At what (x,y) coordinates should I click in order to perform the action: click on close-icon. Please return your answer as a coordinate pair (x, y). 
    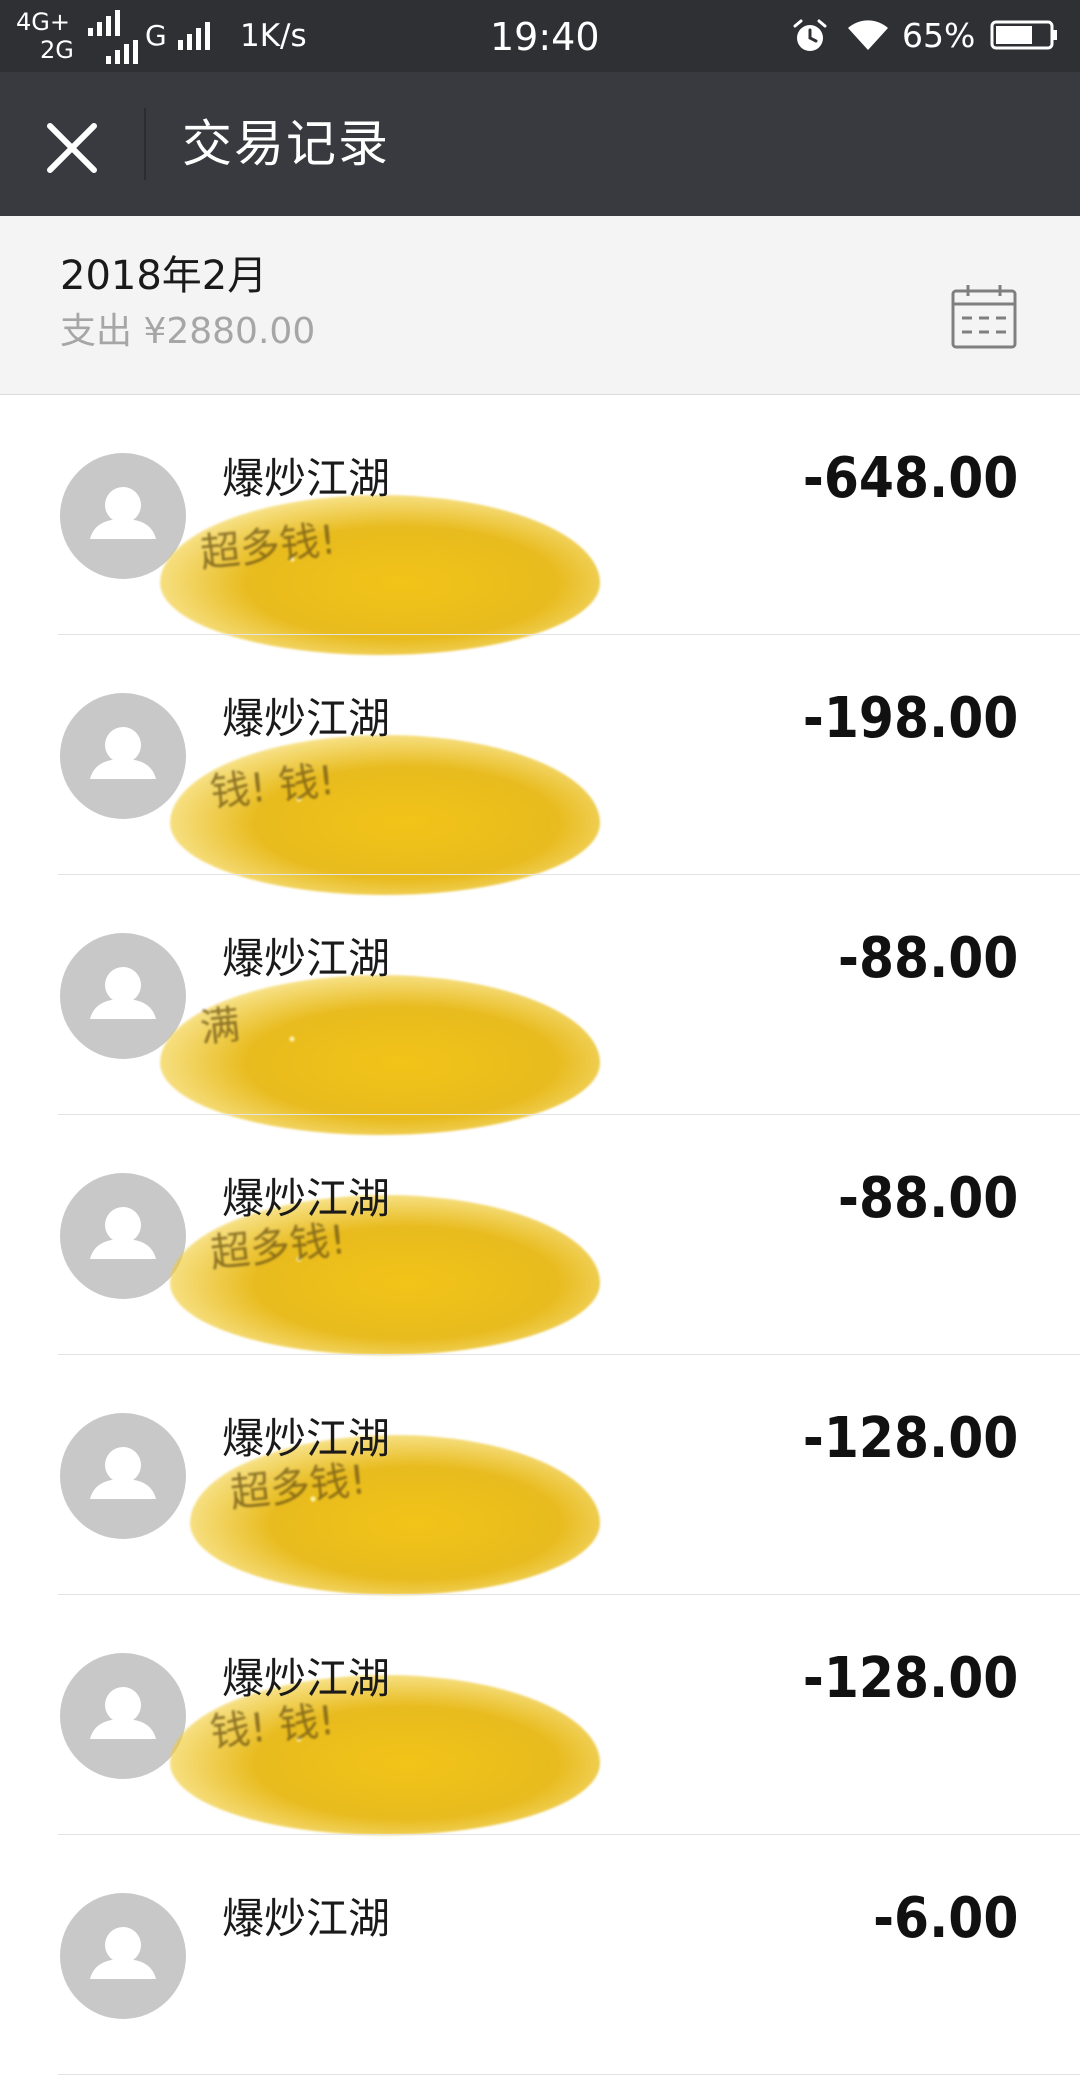
    Looking at the image, I should click on (72, 148).